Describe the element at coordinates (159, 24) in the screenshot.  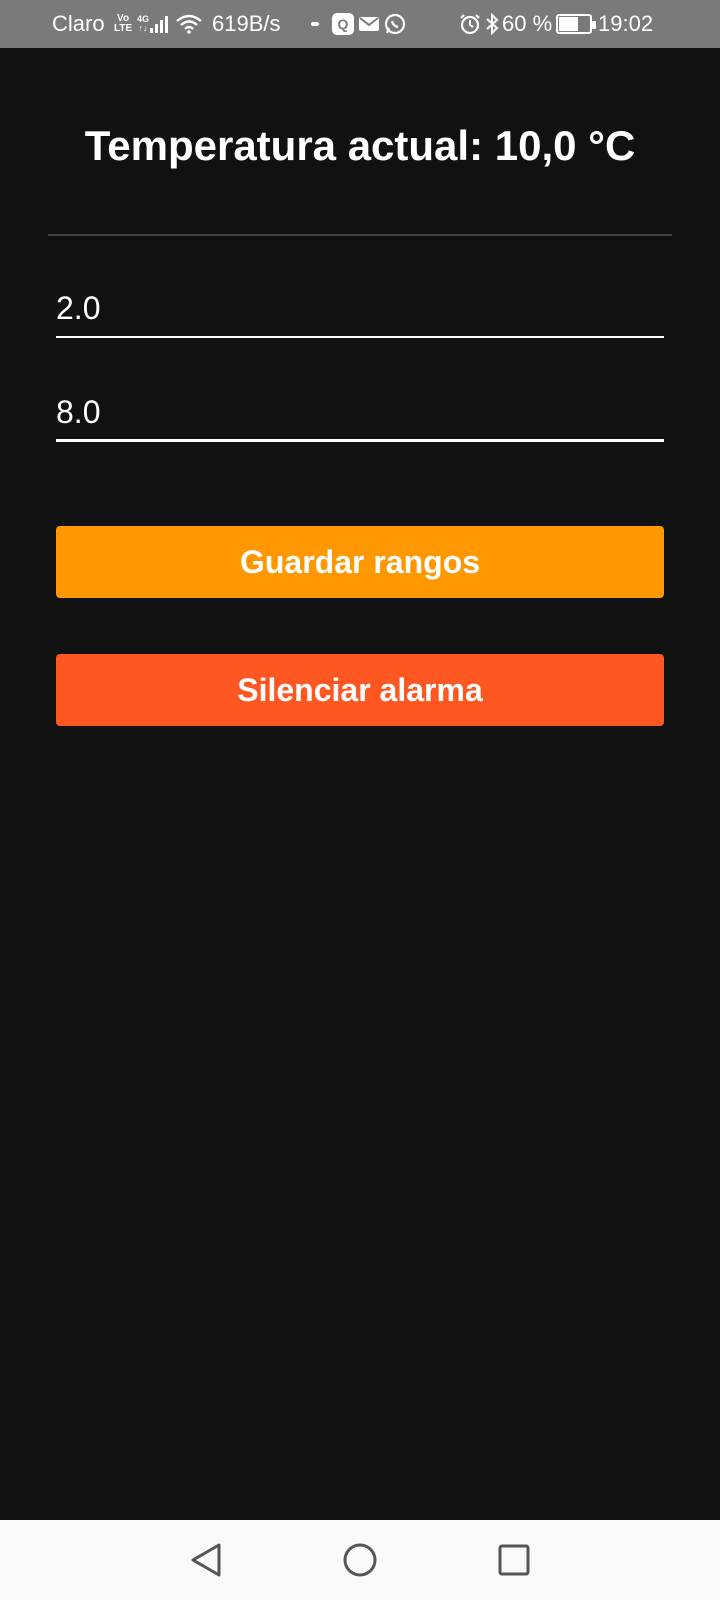
I see `signal-icon` at that location.